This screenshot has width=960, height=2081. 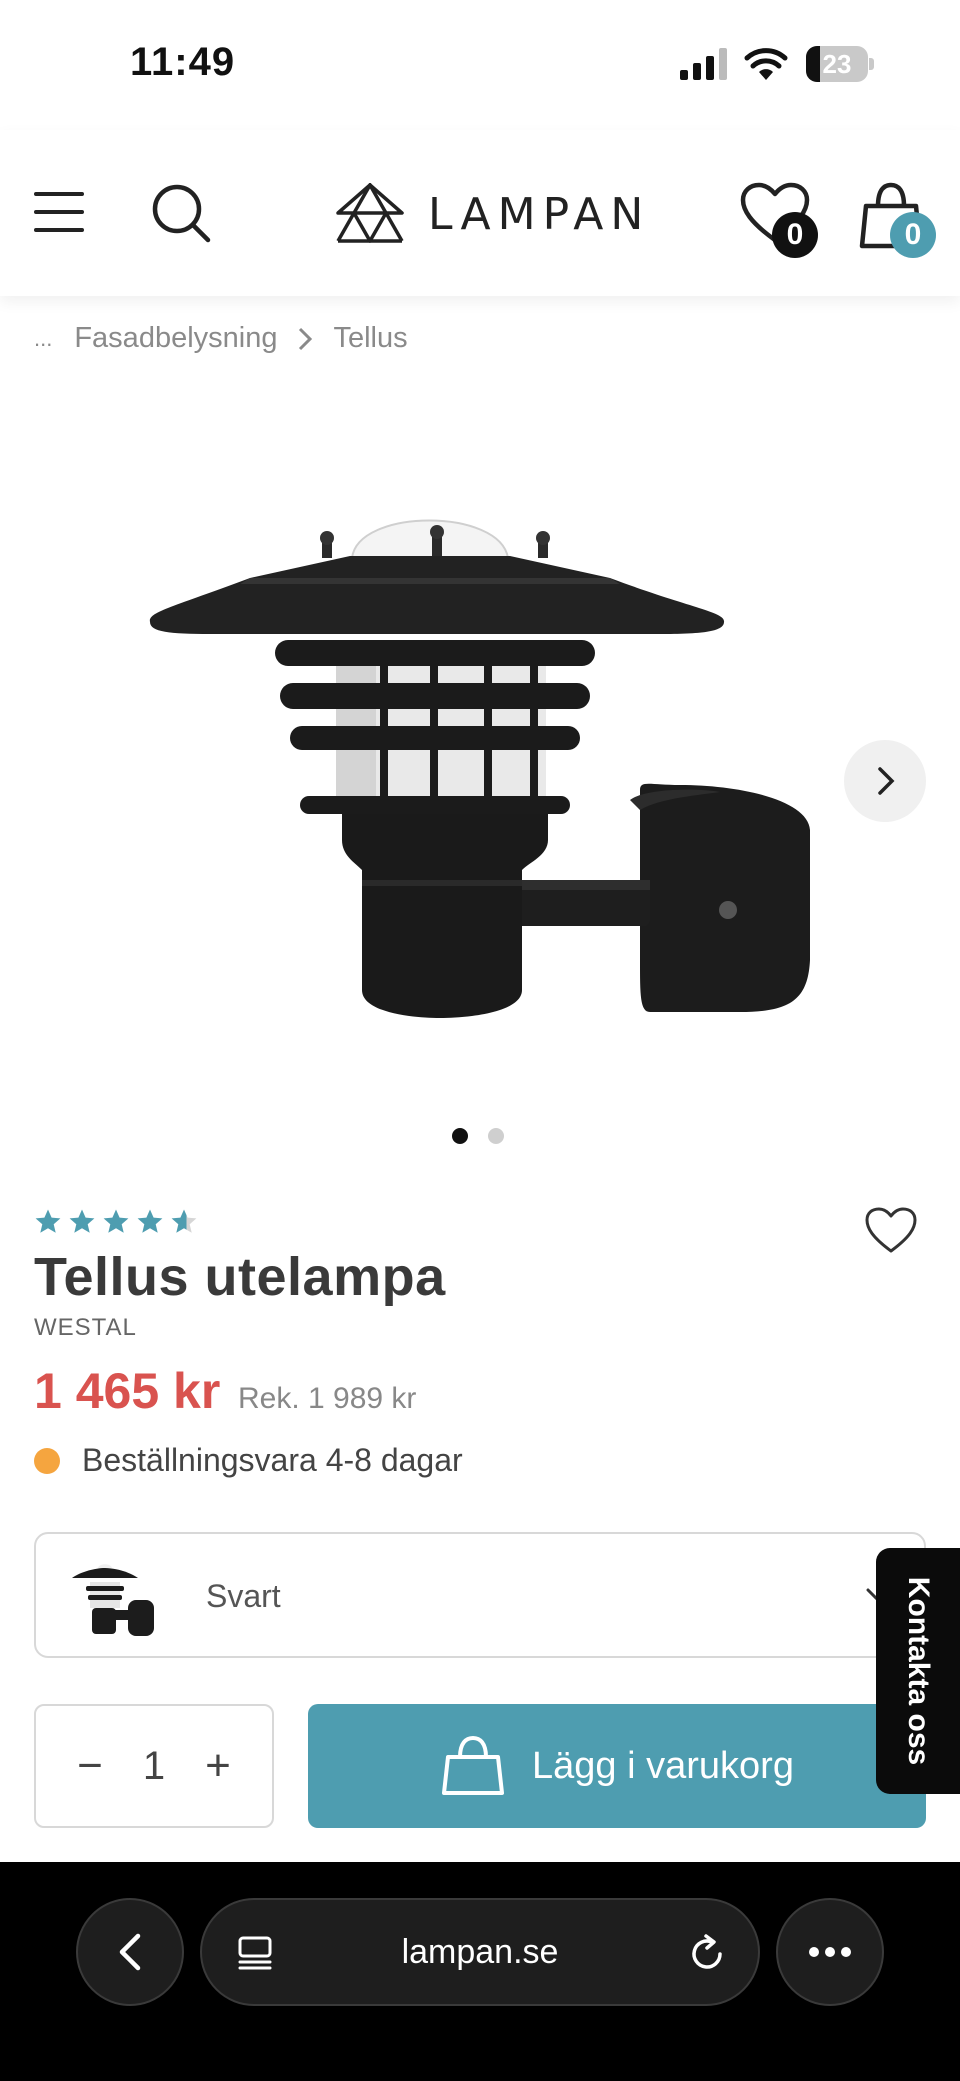 What do you see at coordinates (913, 235) in the screenshot?
I see `cart-count-badge: 0` at bounding box center [913, 235].